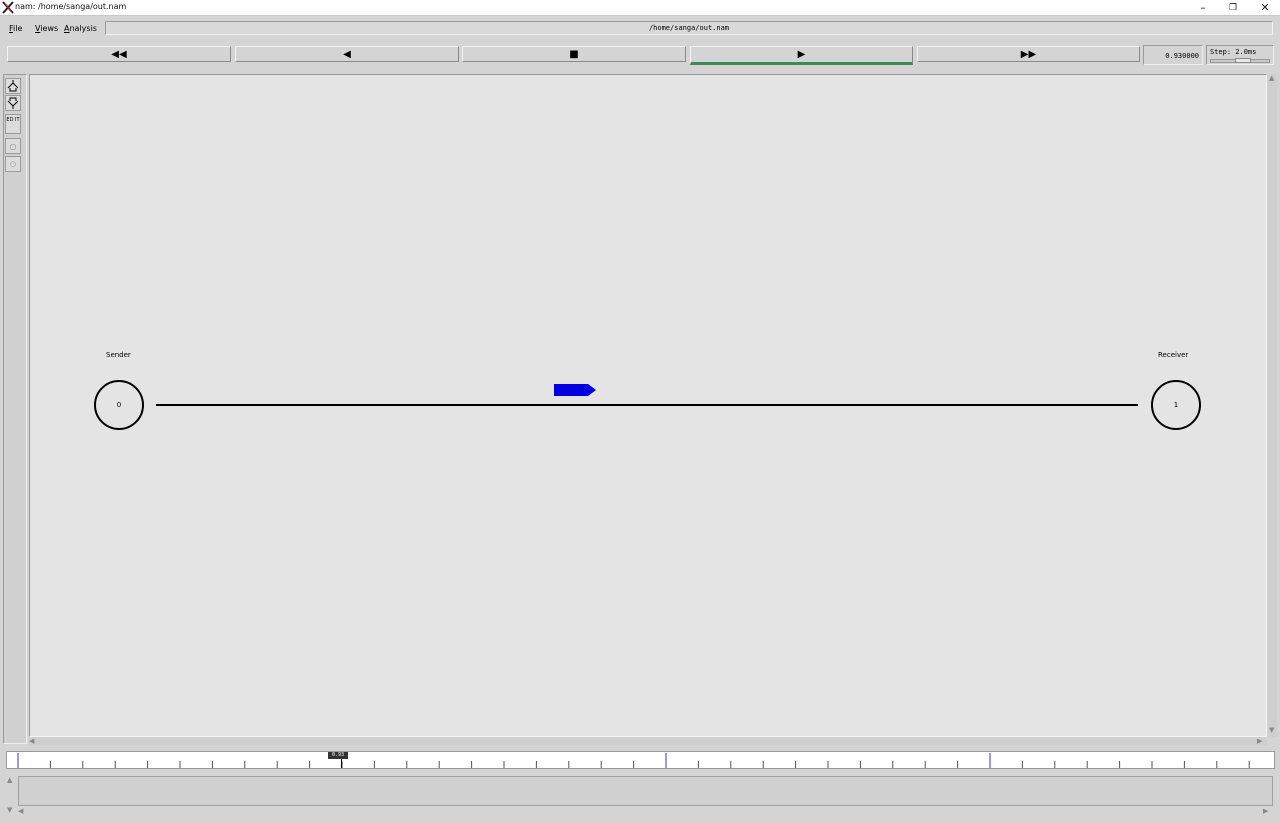  What do you see at coordinates (1173, 55) in the screenshot?
I see `current-time-display: 0.930000` at bounding box center [1173, 55].